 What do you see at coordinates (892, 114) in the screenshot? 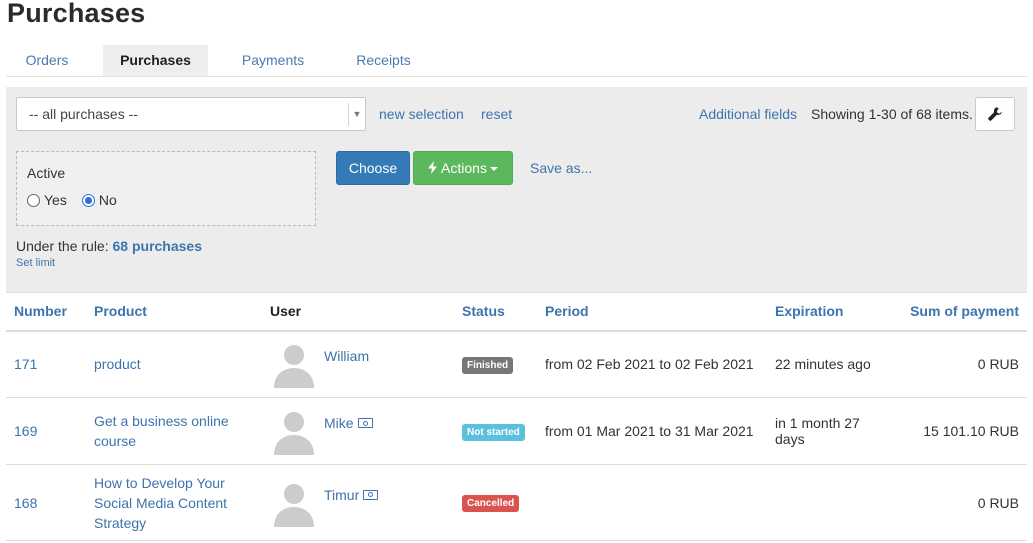
I see `showing-count: Showing 1-30 of 68 items.` at bounding box center [892, 114].